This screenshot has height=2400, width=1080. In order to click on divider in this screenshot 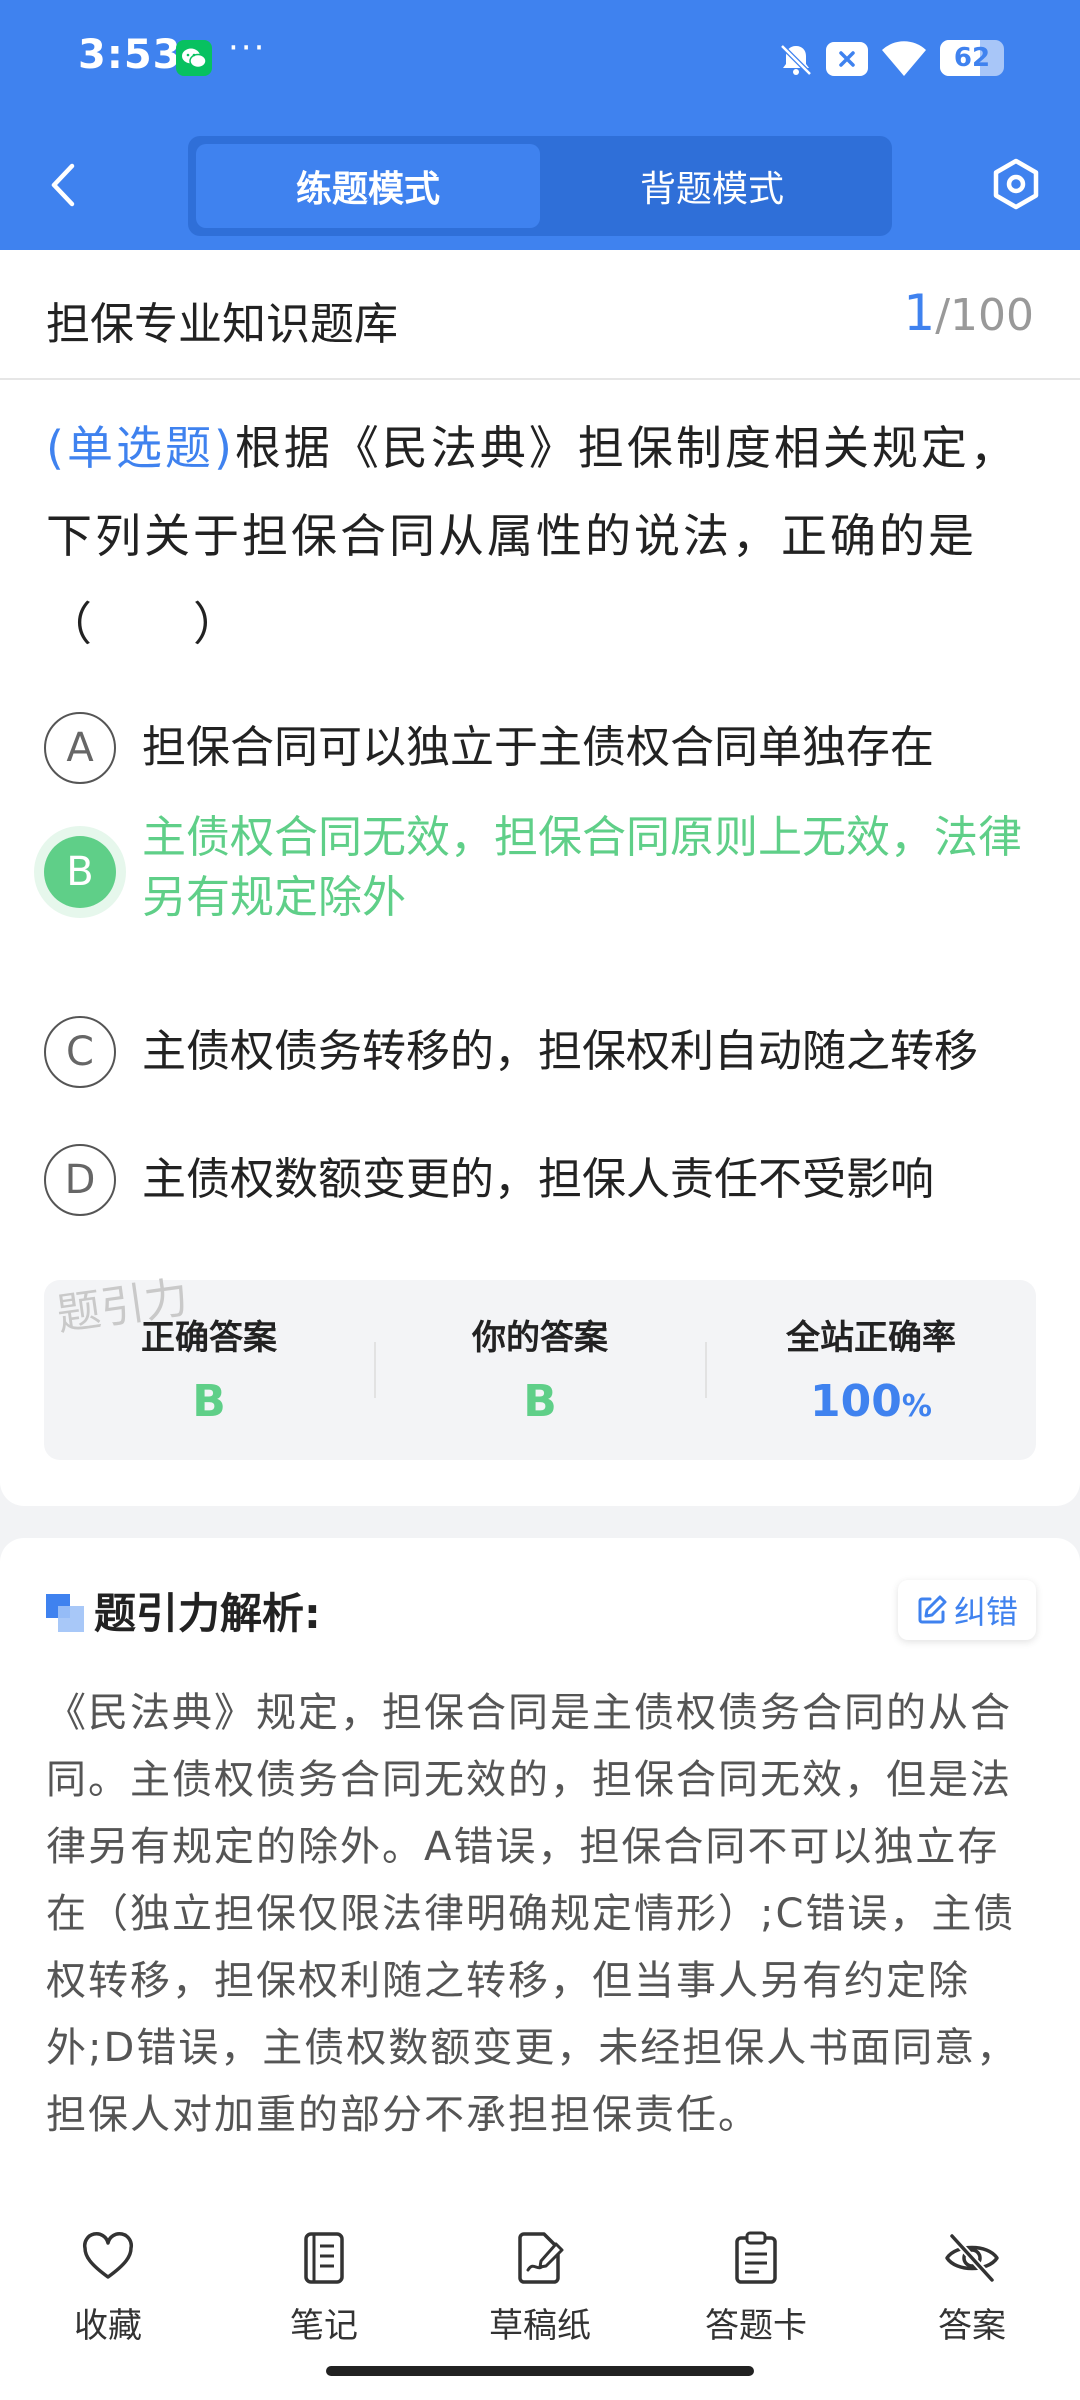, I will do `click(540, 379)`.